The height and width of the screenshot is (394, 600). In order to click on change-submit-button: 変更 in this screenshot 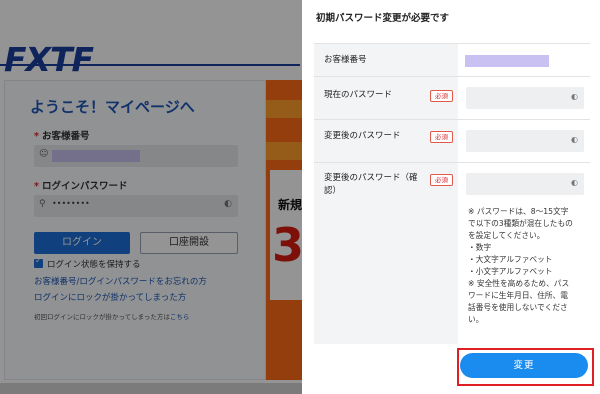, I will do `click(524, 365)`.